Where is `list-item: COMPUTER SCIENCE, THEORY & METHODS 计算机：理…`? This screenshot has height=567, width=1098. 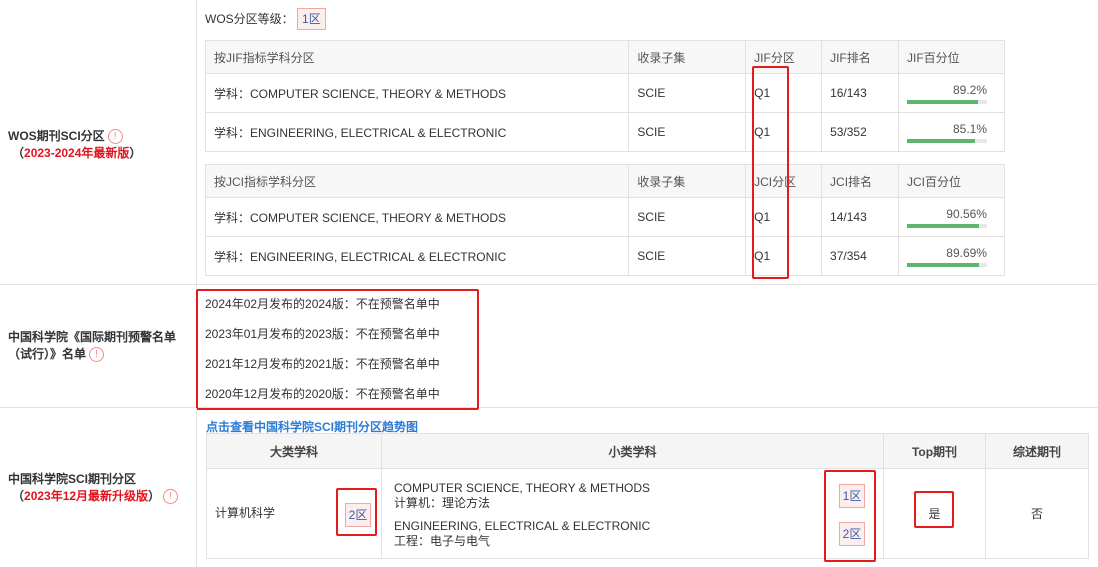 list-item: COMPUTER SCIENCE, THEORY & METHODS 计算机：理… is located at coordinates (522, 496).